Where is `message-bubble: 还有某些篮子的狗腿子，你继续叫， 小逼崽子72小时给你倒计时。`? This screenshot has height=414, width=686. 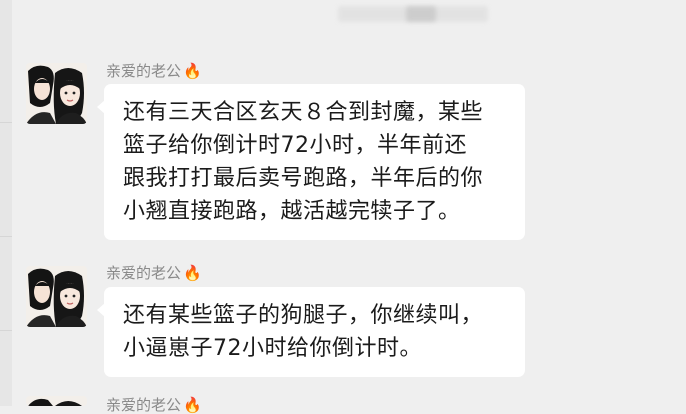
message-bubble: 还有某些篮子的狗腿子，你继续叫， 小逼崽子72小时给你倒计时。 is located at coordinates (311, 332).